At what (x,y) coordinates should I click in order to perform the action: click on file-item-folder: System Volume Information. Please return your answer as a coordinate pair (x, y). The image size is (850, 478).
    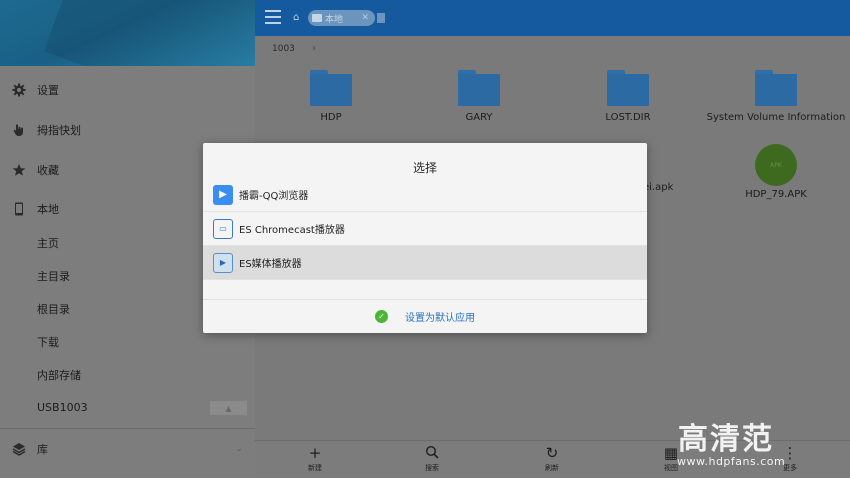
    Looking at the image, I should click on (776, 96).